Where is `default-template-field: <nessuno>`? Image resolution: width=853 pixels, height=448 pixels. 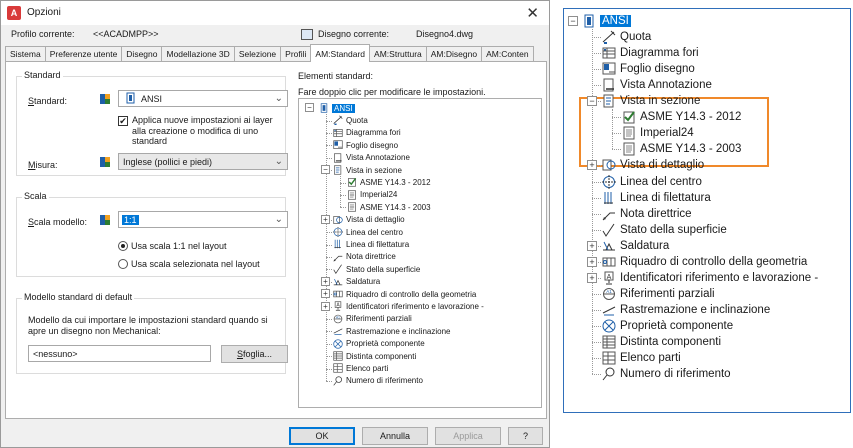 default-template-field: <nessuno> is located at coordinates (119, 353).